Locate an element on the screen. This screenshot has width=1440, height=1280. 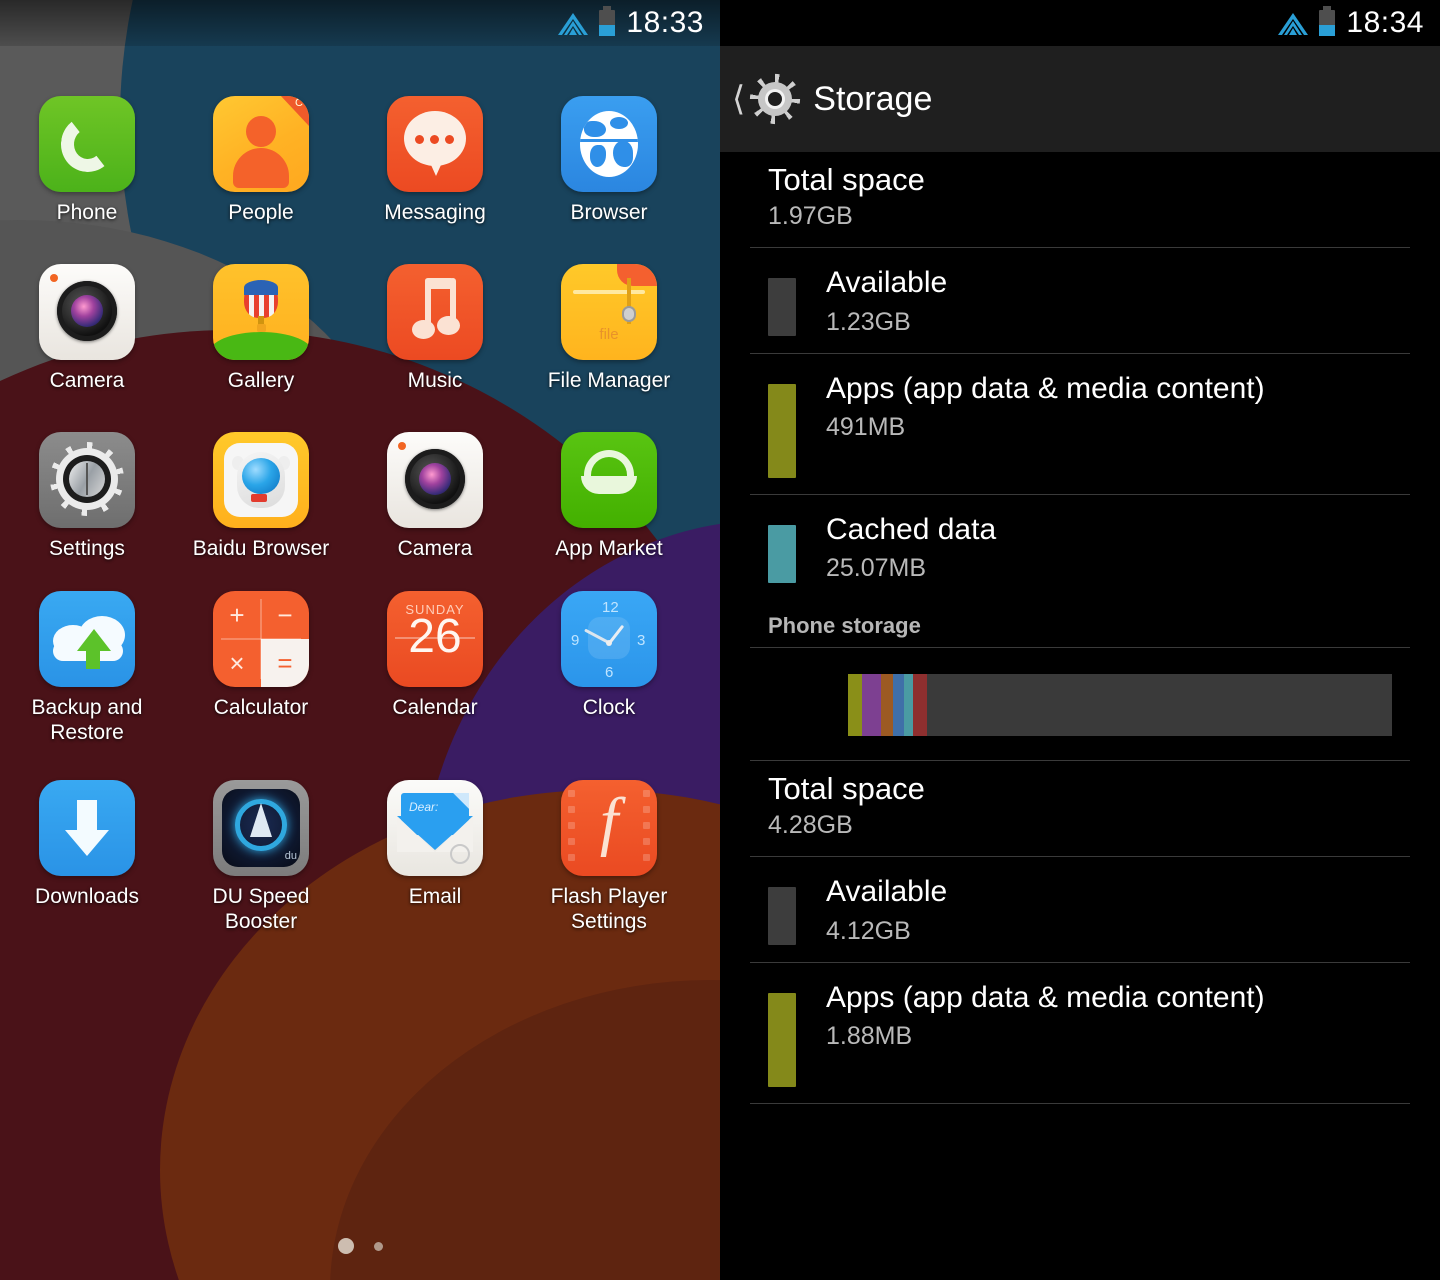
app-label: Backup and Restore is located at coordinates (87, 720).